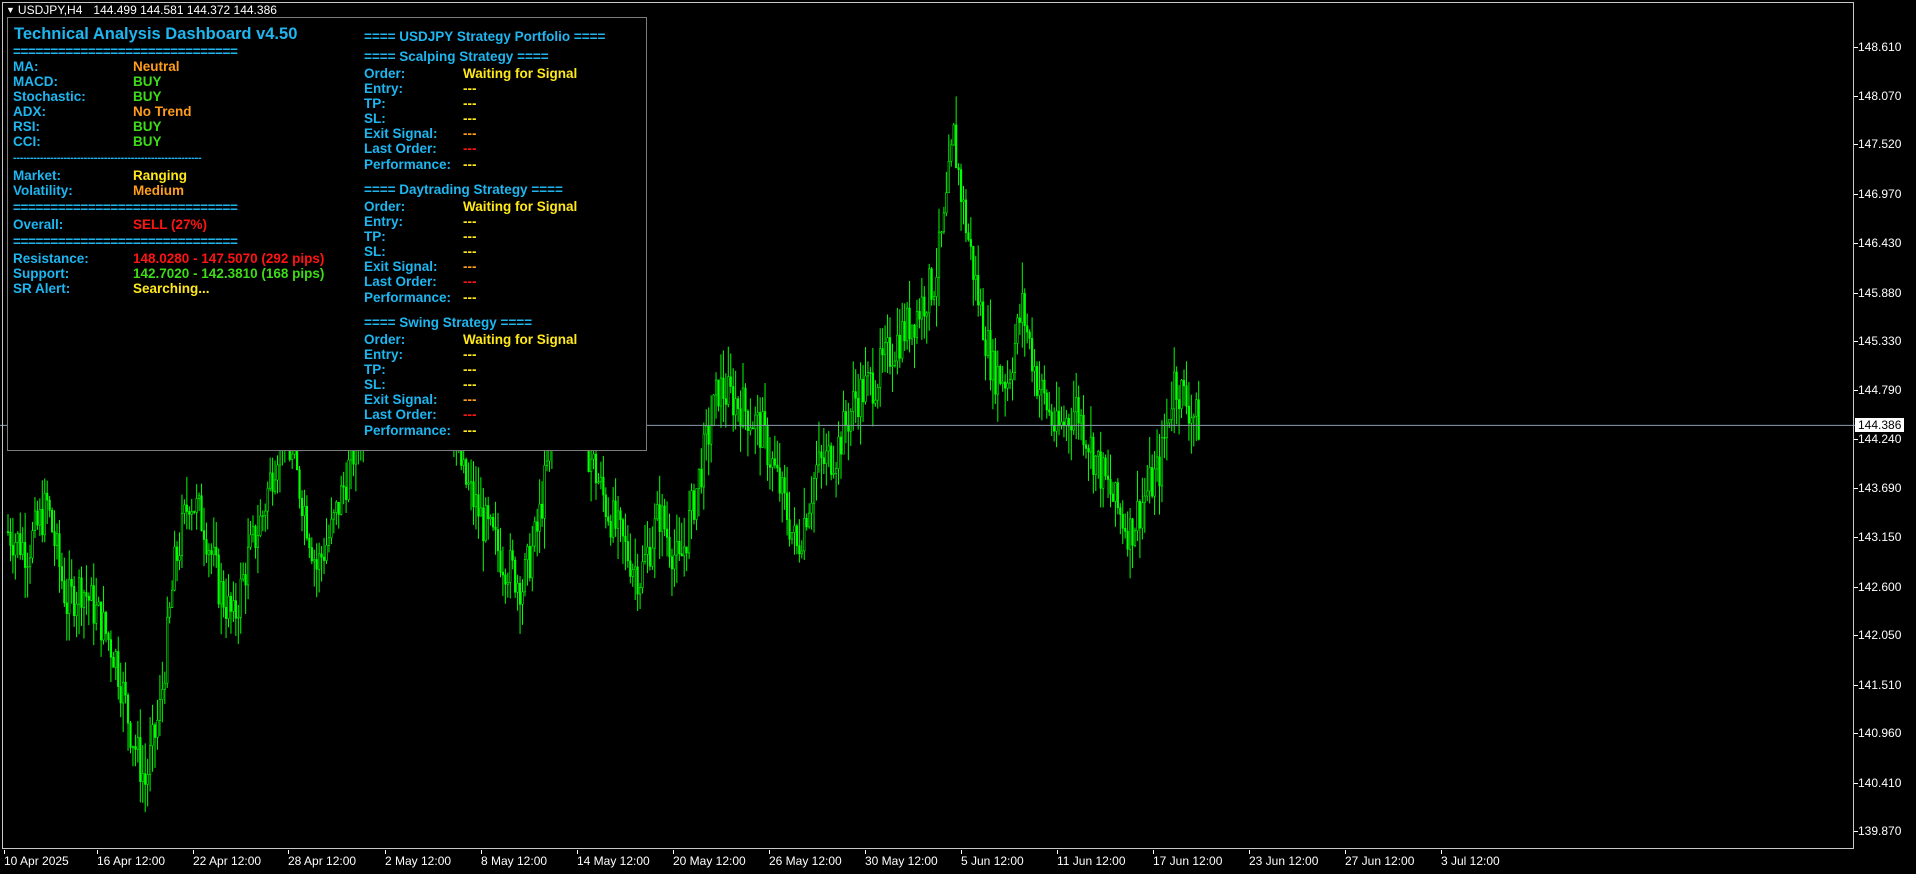 The height and width of the screenshot is (874, 1916). Describe the element at coordinates (50, 10) in the screenshot. I see `symbol-label: USDJPY,H4` at that location.